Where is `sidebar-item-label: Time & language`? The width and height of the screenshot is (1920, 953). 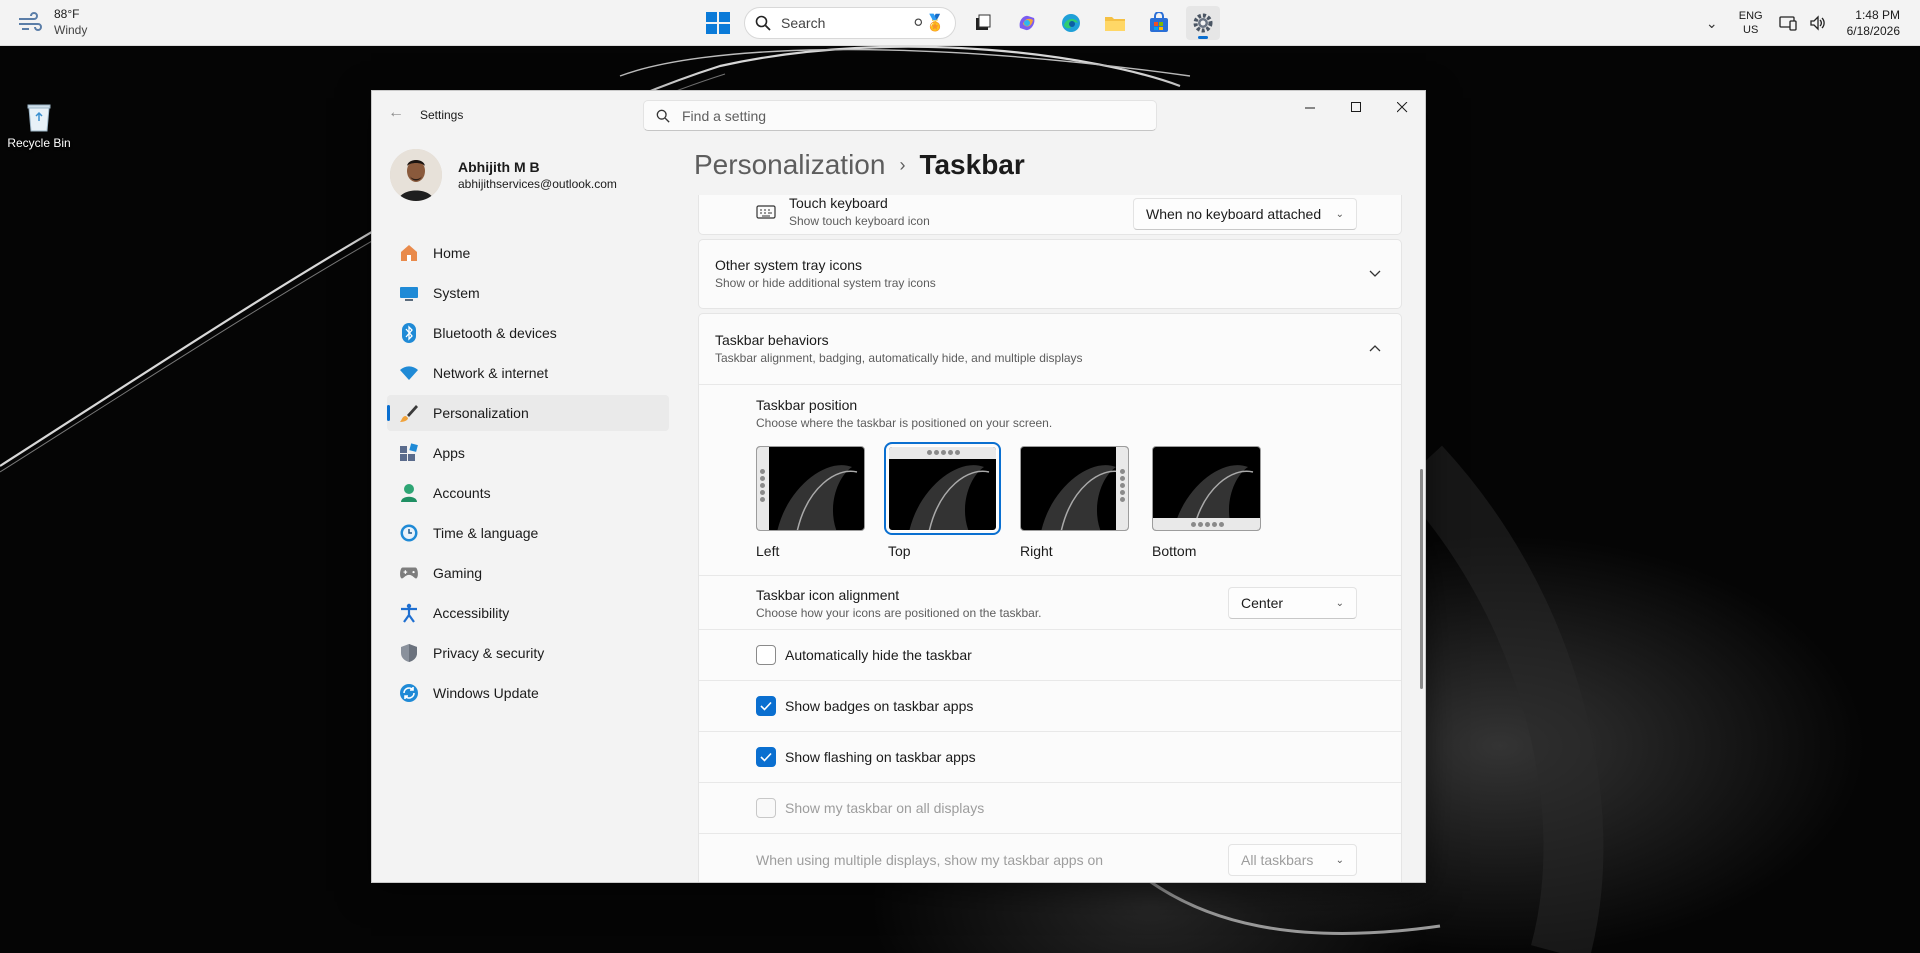
sidebar-item-label: Time & language is located at coordinates (486, 533).